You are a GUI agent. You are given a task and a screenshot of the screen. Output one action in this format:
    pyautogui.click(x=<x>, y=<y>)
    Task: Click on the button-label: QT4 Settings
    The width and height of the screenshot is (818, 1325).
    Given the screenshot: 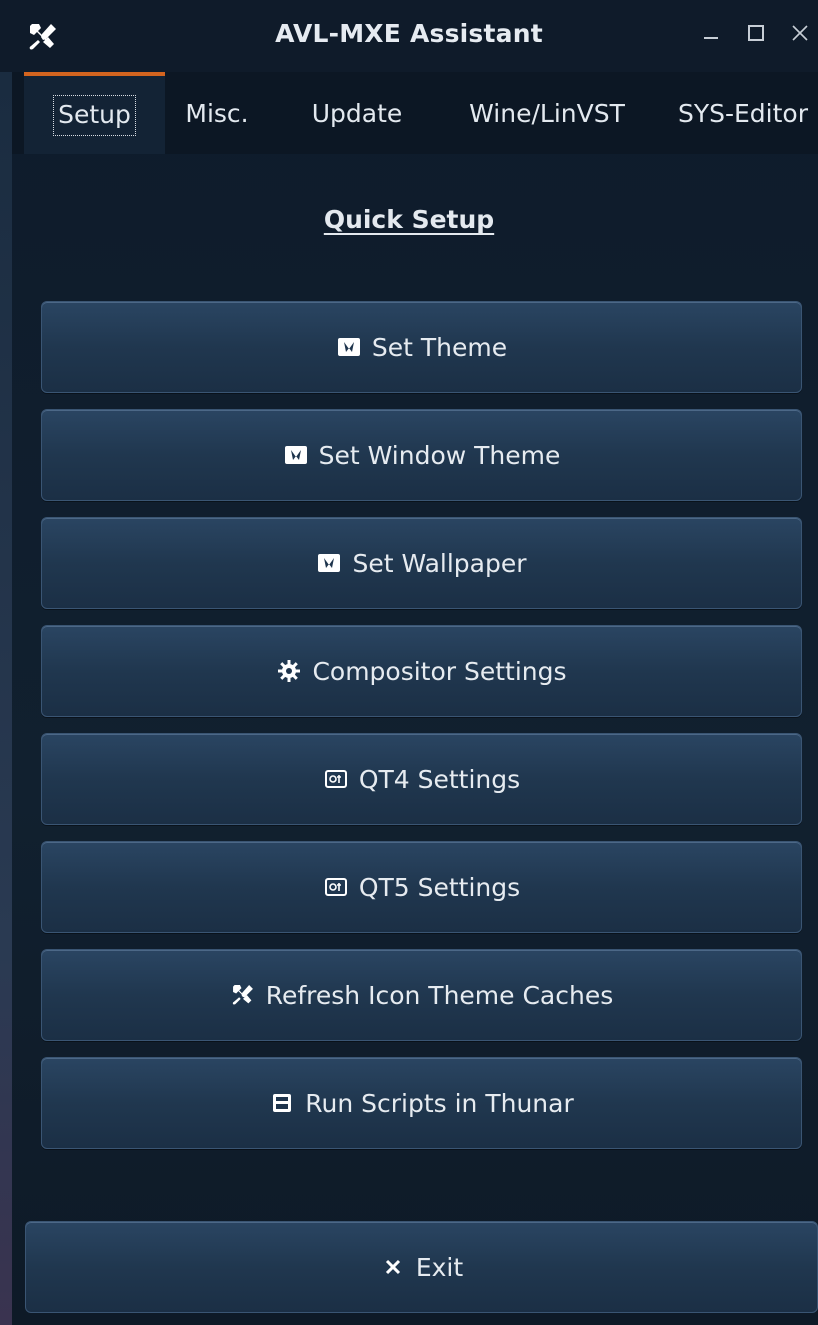 What is the action you would take?
    pyautogui.click(x=439, y=779)
    